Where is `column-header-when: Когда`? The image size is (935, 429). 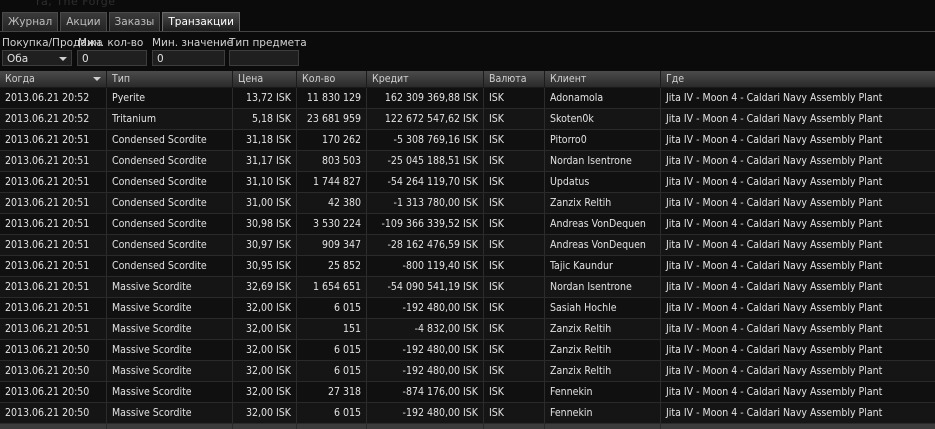 column-header-when: Когда is located at coordinates (53, 79).